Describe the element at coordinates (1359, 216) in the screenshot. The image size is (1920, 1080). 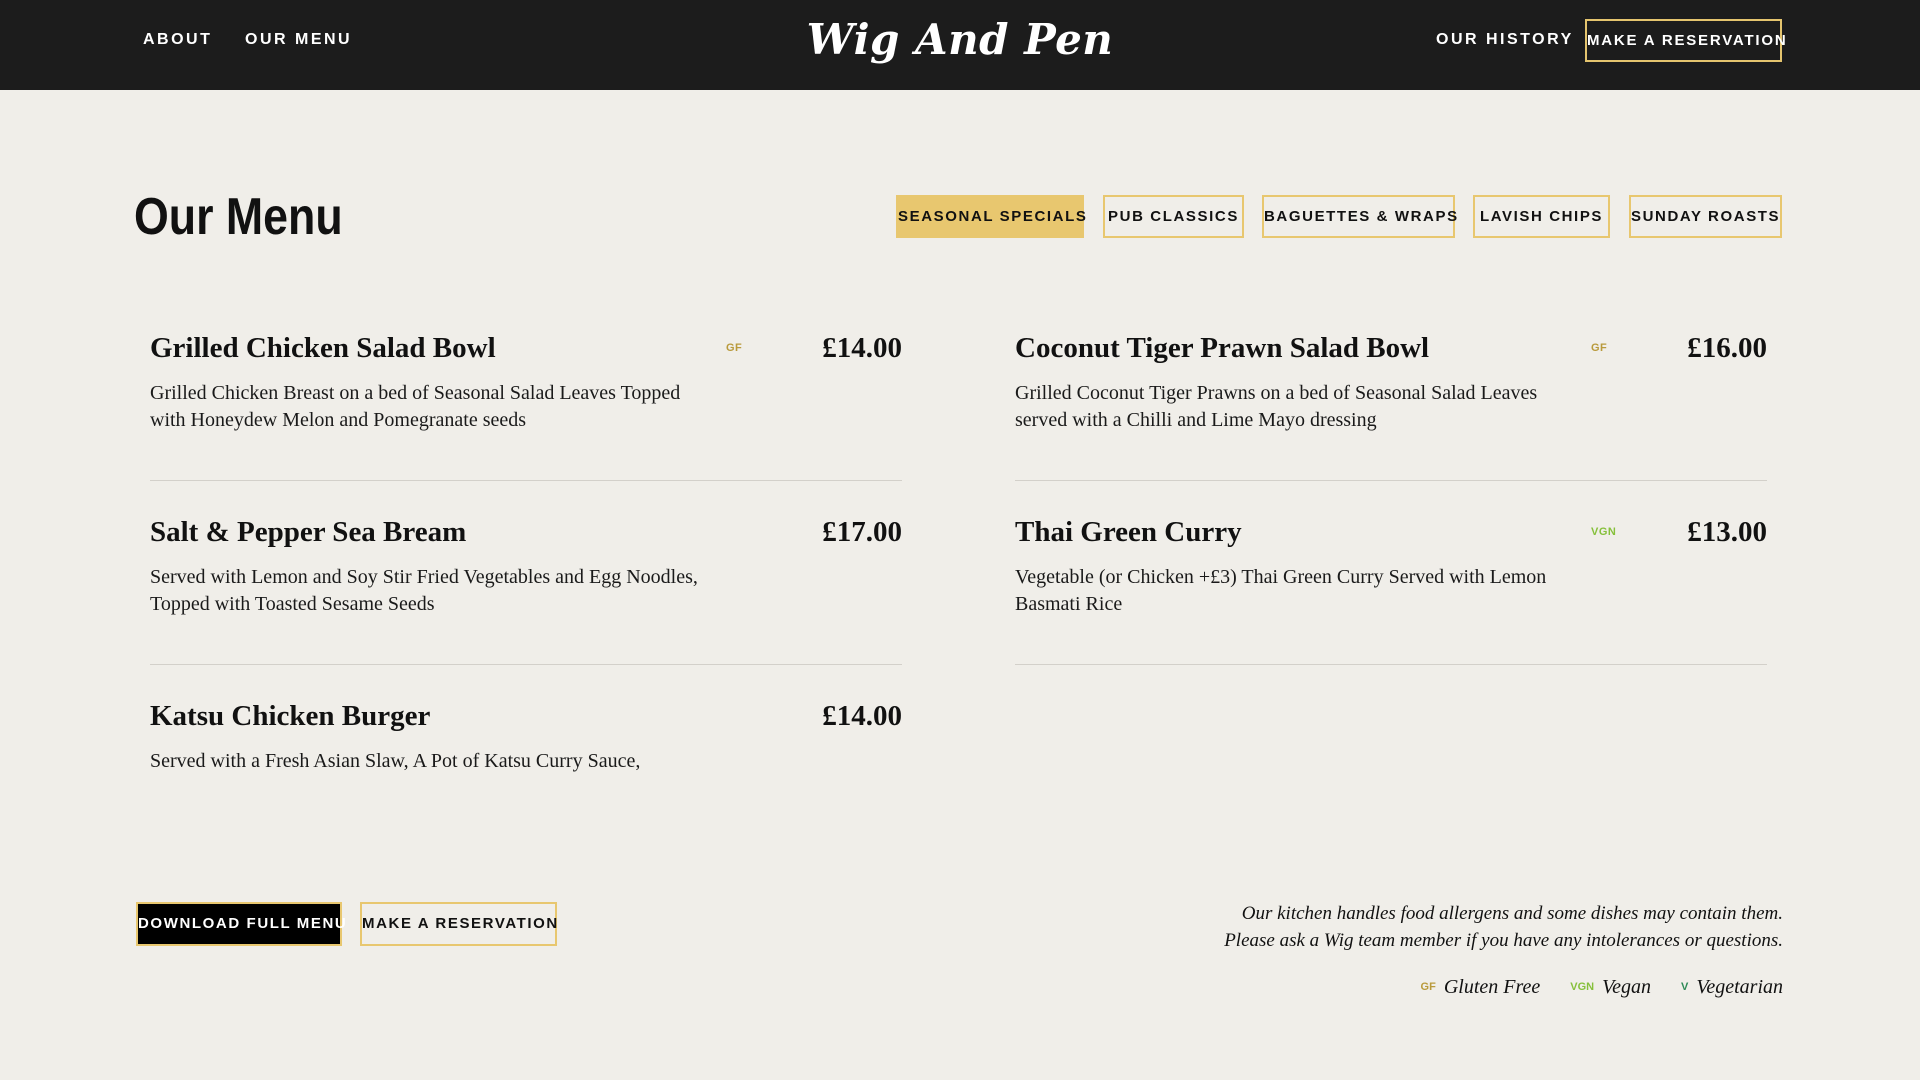
I see `tab-baguettes-wraps: Baguettes & Wraps` at that location.